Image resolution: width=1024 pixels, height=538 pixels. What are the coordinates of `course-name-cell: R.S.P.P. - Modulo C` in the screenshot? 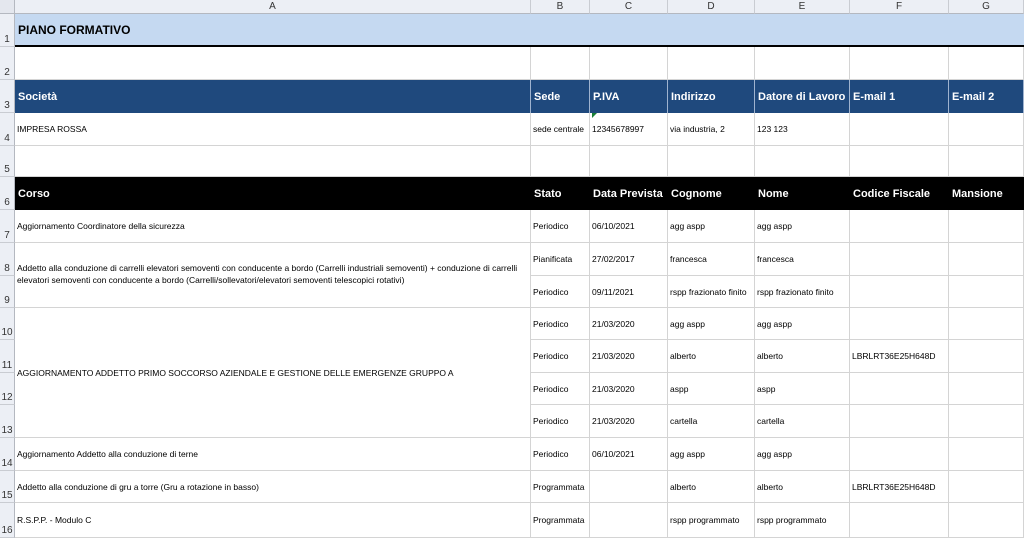 It's located at (273, 520).